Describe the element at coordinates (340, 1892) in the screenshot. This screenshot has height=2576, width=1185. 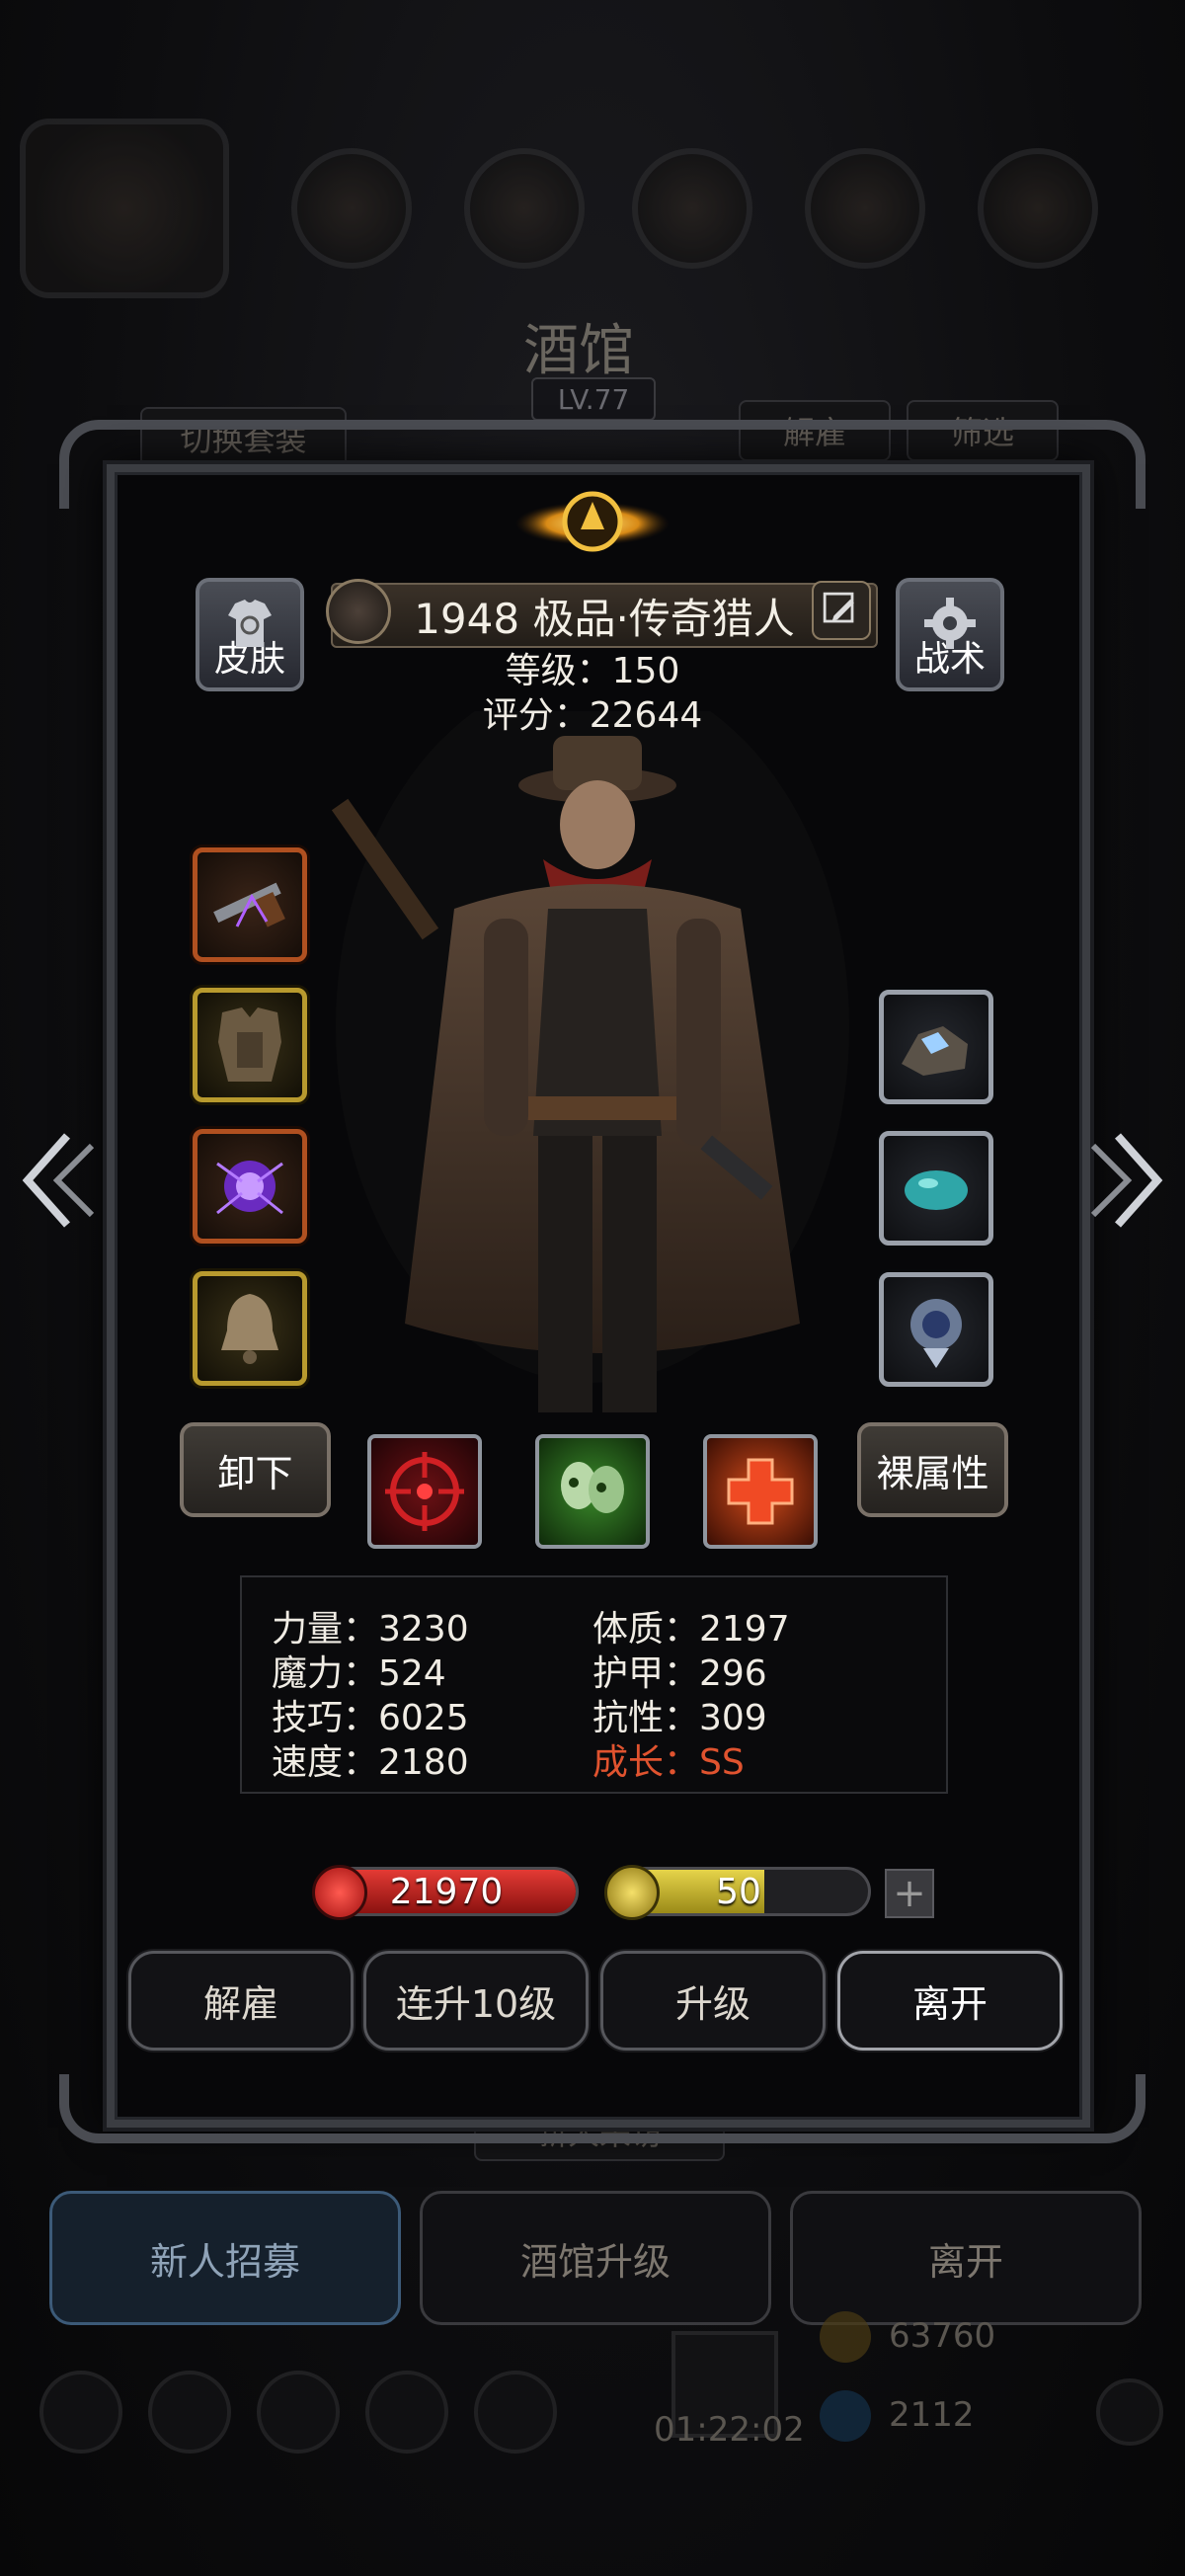
I see `heart-icon` at that location.